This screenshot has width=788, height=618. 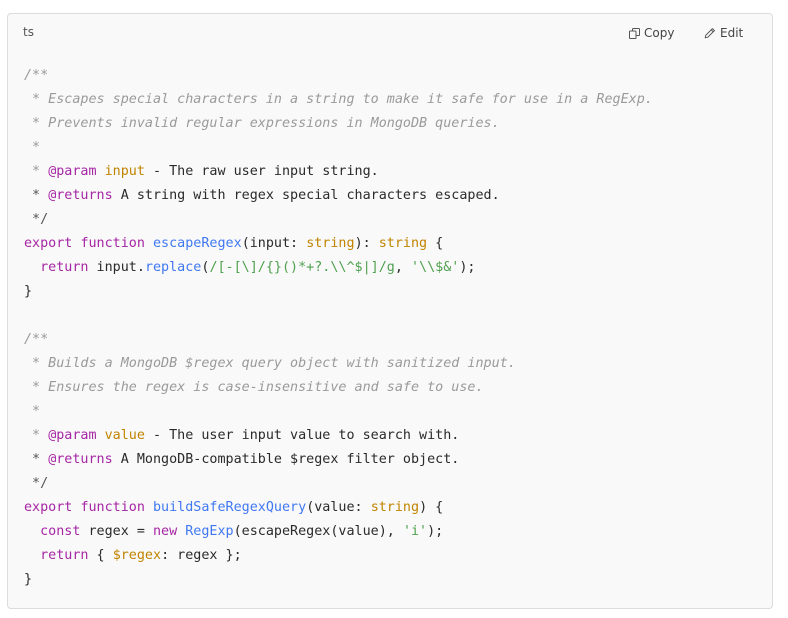 I want to click on code-token: (value:, so click(x=338, y=507).